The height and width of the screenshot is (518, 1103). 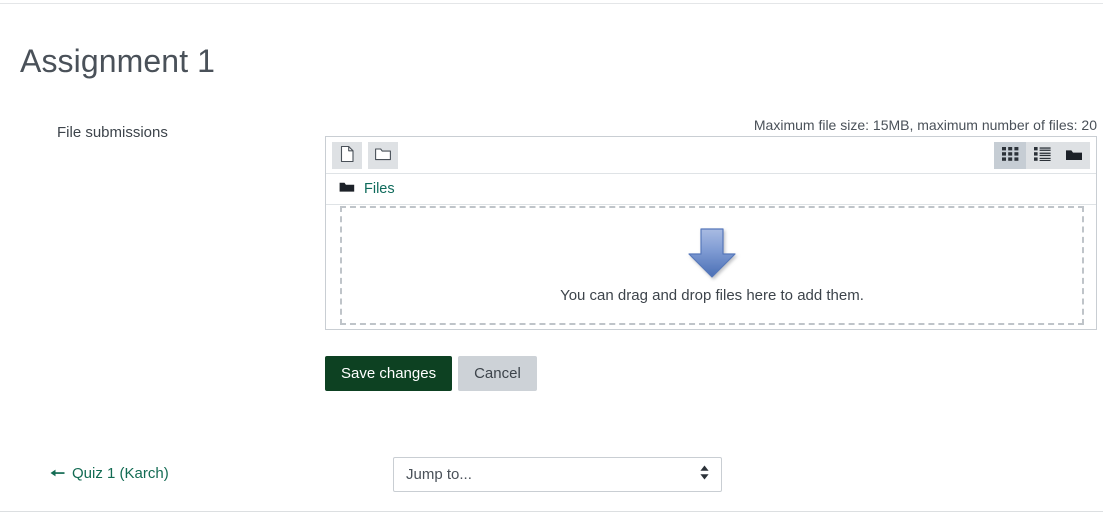 I want to click on list-view-button, so click(x=1042, y=155).